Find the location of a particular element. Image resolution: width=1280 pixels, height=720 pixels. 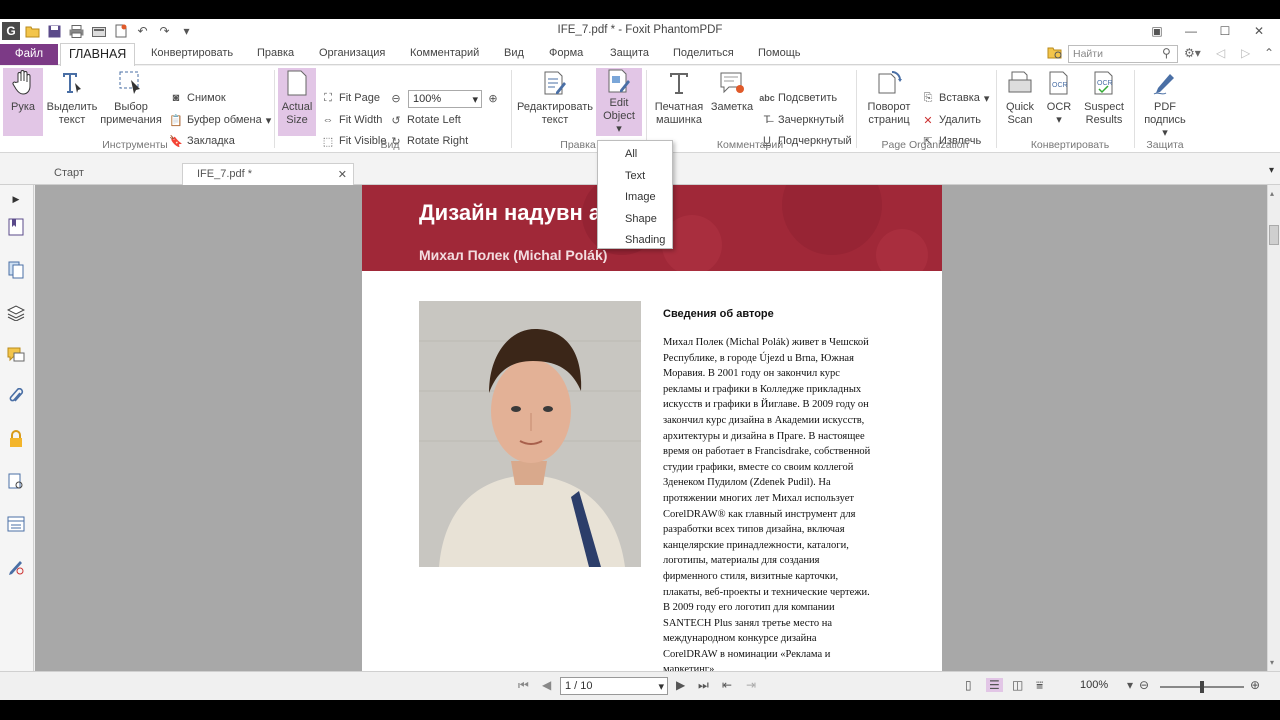

tab-home: ГЛАВНАЯ is located at coordinates (98, 54).